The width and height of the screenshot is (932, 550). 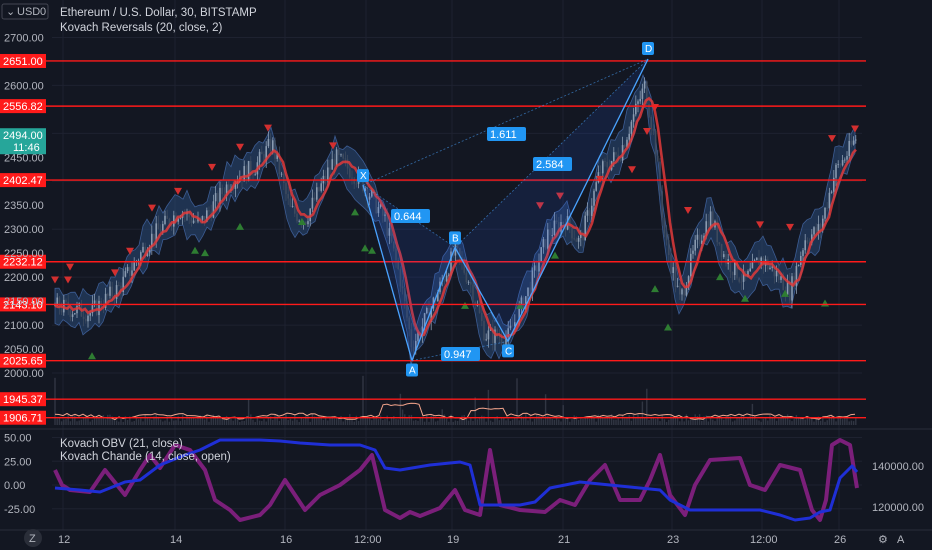 What do you see at coordinates (145, 457) in the screenshot?
I see `indicator-legend-chande: Kovach Chande (14, close, open)` at bounding box center [145, 457].